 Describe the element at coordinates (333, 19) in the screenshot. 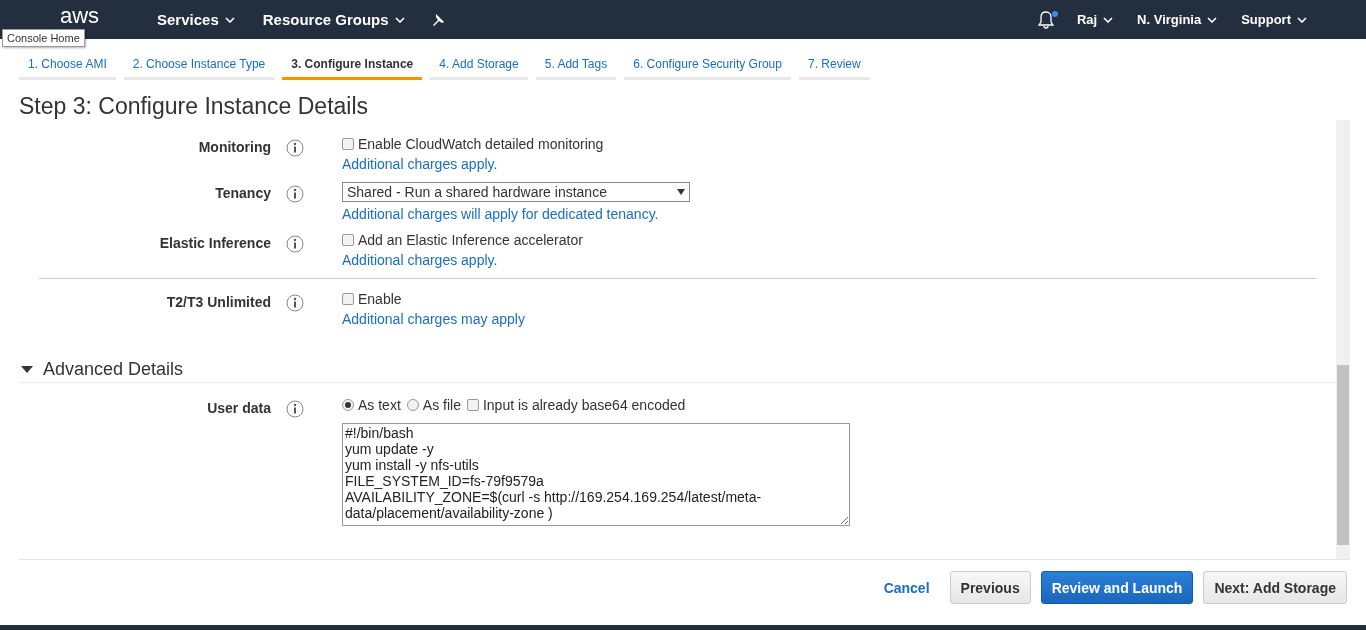

I see `nav-menu: Resource Groups` at that location.